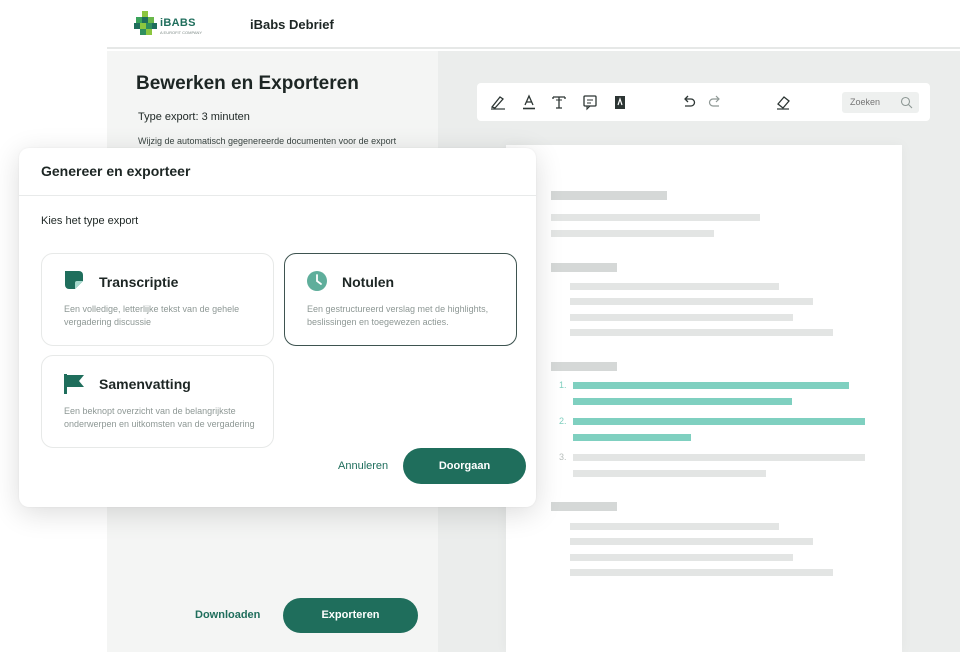 This screenshot has width=960, height=652. Describe the element at coordinates (368, 282) in the screenshot. I see `option-title: Notulen` at that location.